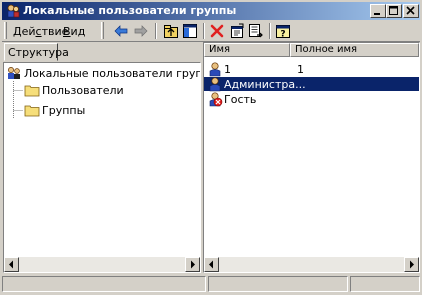 This screenshot has height=295, width=422. Describe the element at coordinates (13, 11) in the screenshot. I see `app-icon` at that location.